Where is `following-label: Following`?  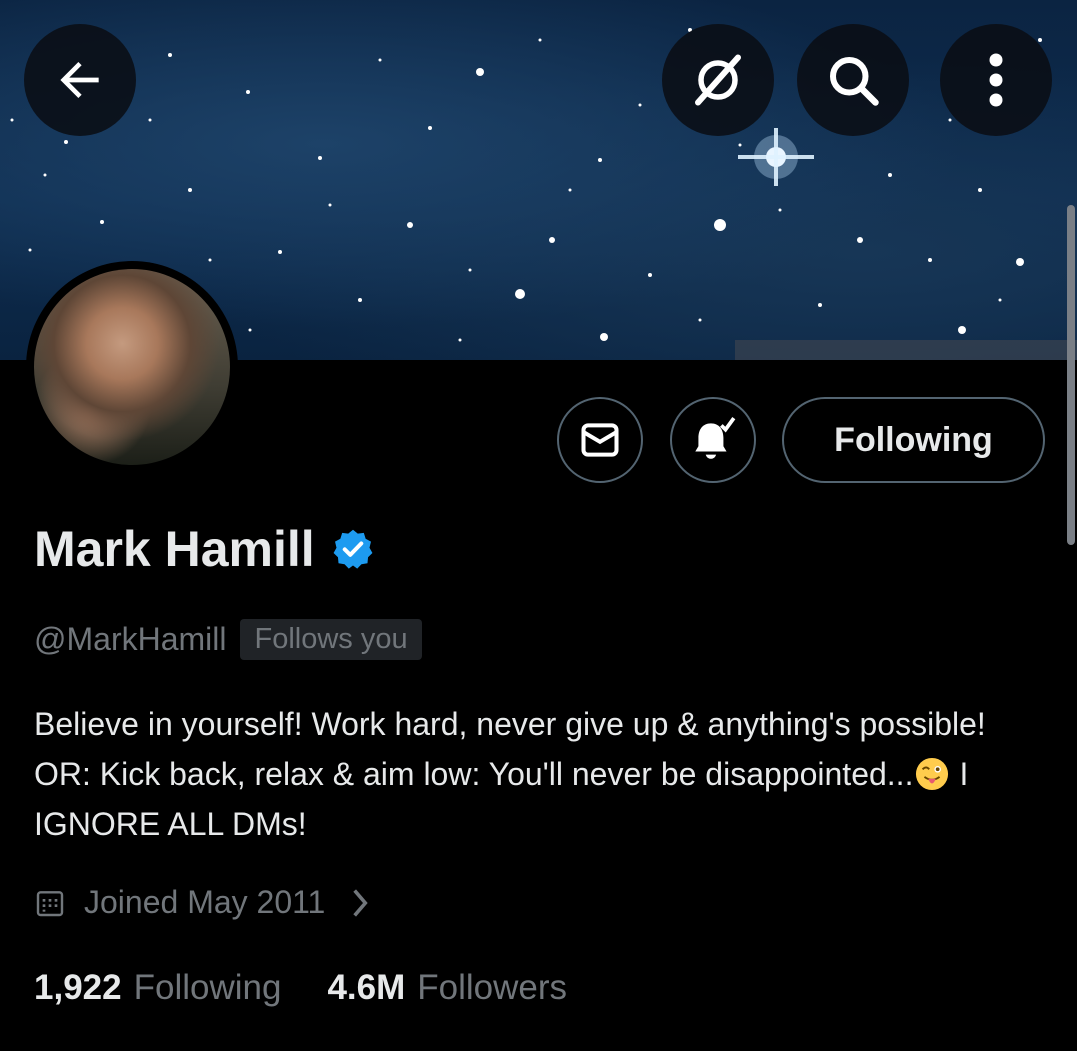 following-label: Following is located at coordinates (207, 987).